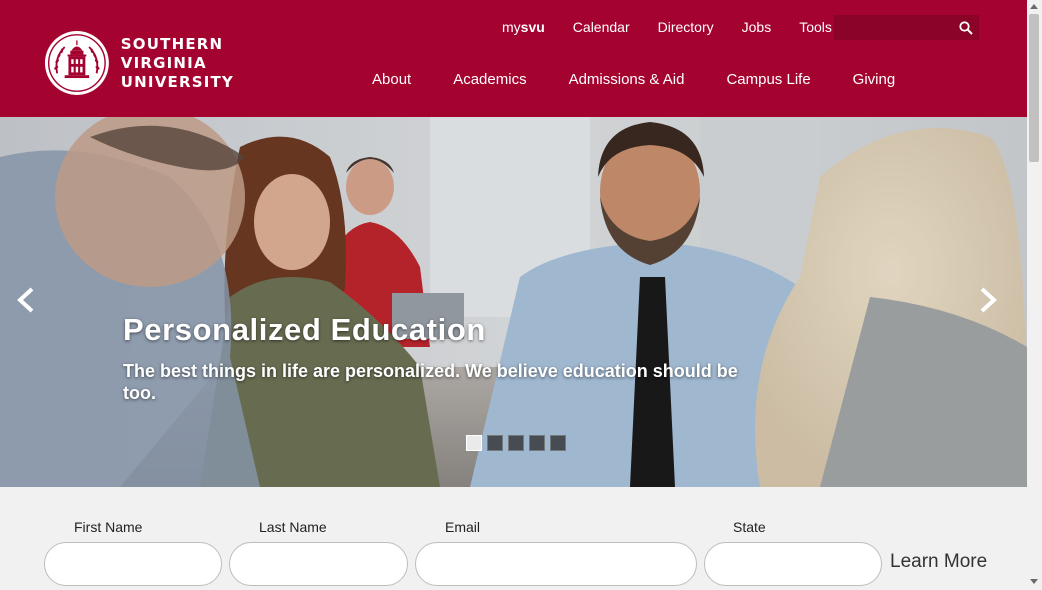 The image size is (1042, 590). Describe the element at coordinates (489, 79) in the screenshot. I see `main-nav-academics: Academics` at that location.